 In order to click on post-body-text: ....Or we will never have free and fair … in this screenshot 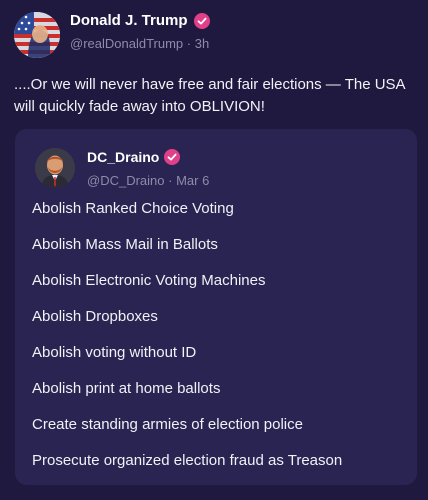, I will do `click(209, 95)`.